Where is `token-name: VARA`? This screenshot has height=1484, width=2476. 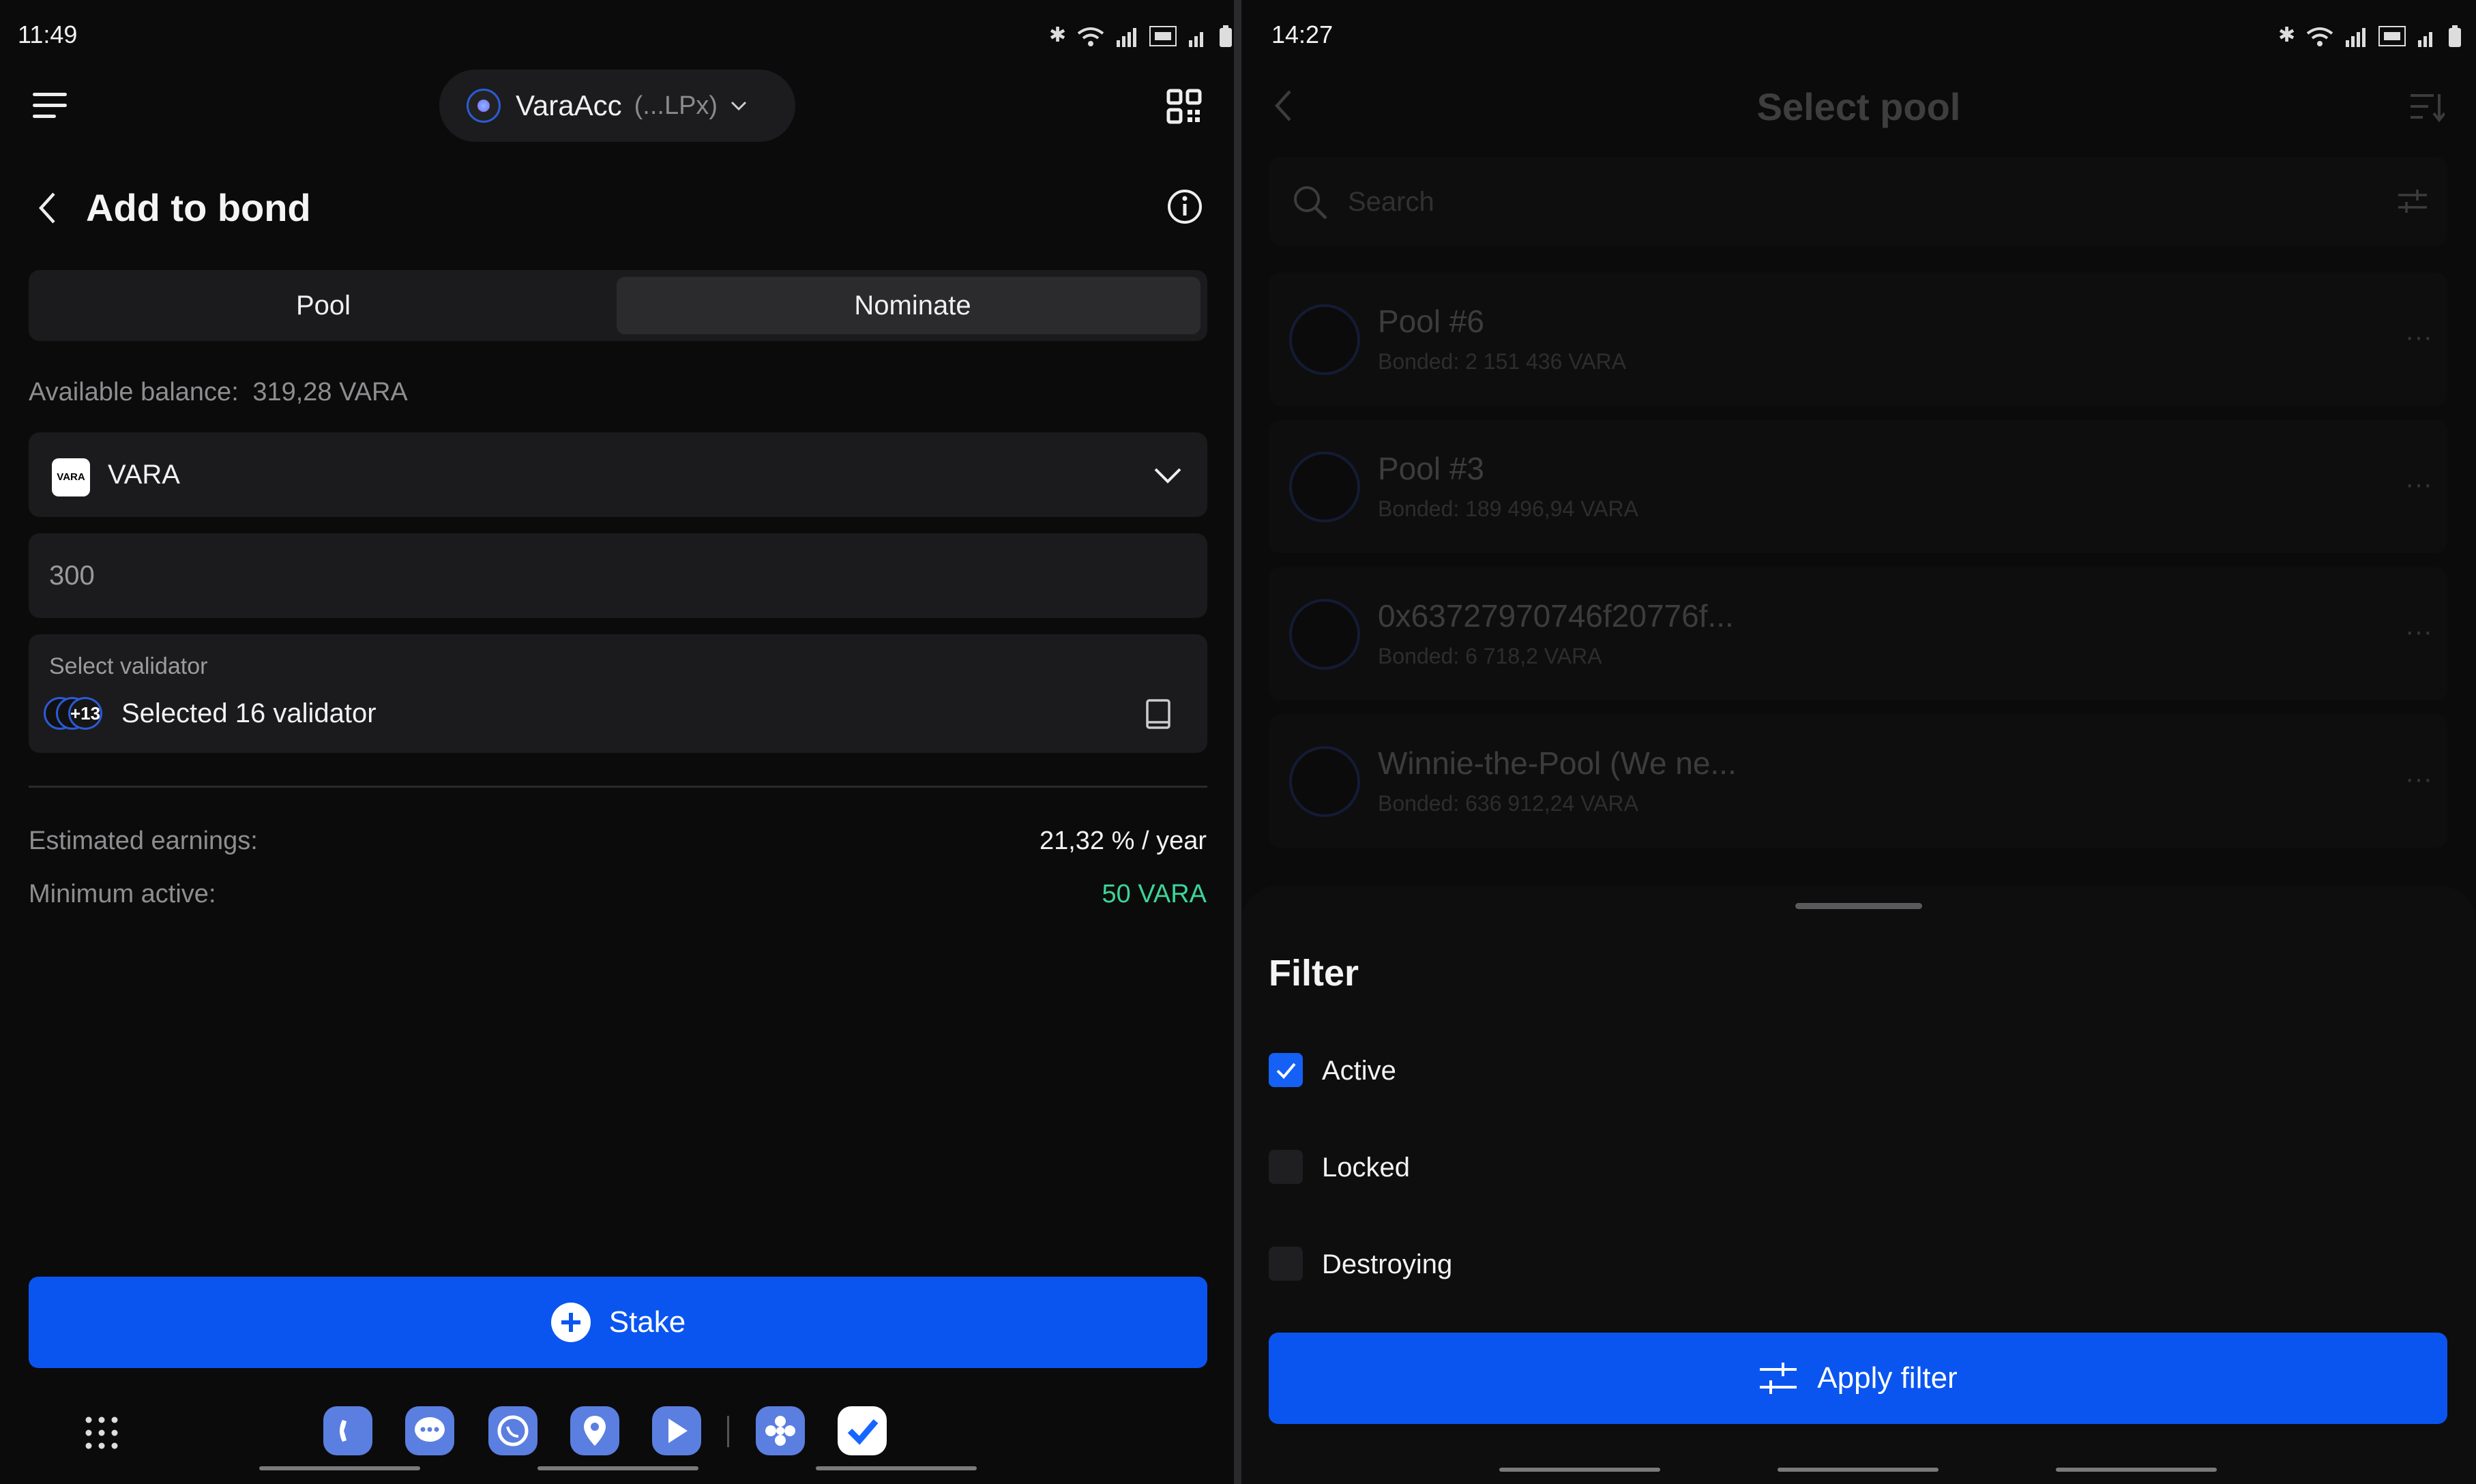 token-name: VARA is located at coordinates (144, 475).